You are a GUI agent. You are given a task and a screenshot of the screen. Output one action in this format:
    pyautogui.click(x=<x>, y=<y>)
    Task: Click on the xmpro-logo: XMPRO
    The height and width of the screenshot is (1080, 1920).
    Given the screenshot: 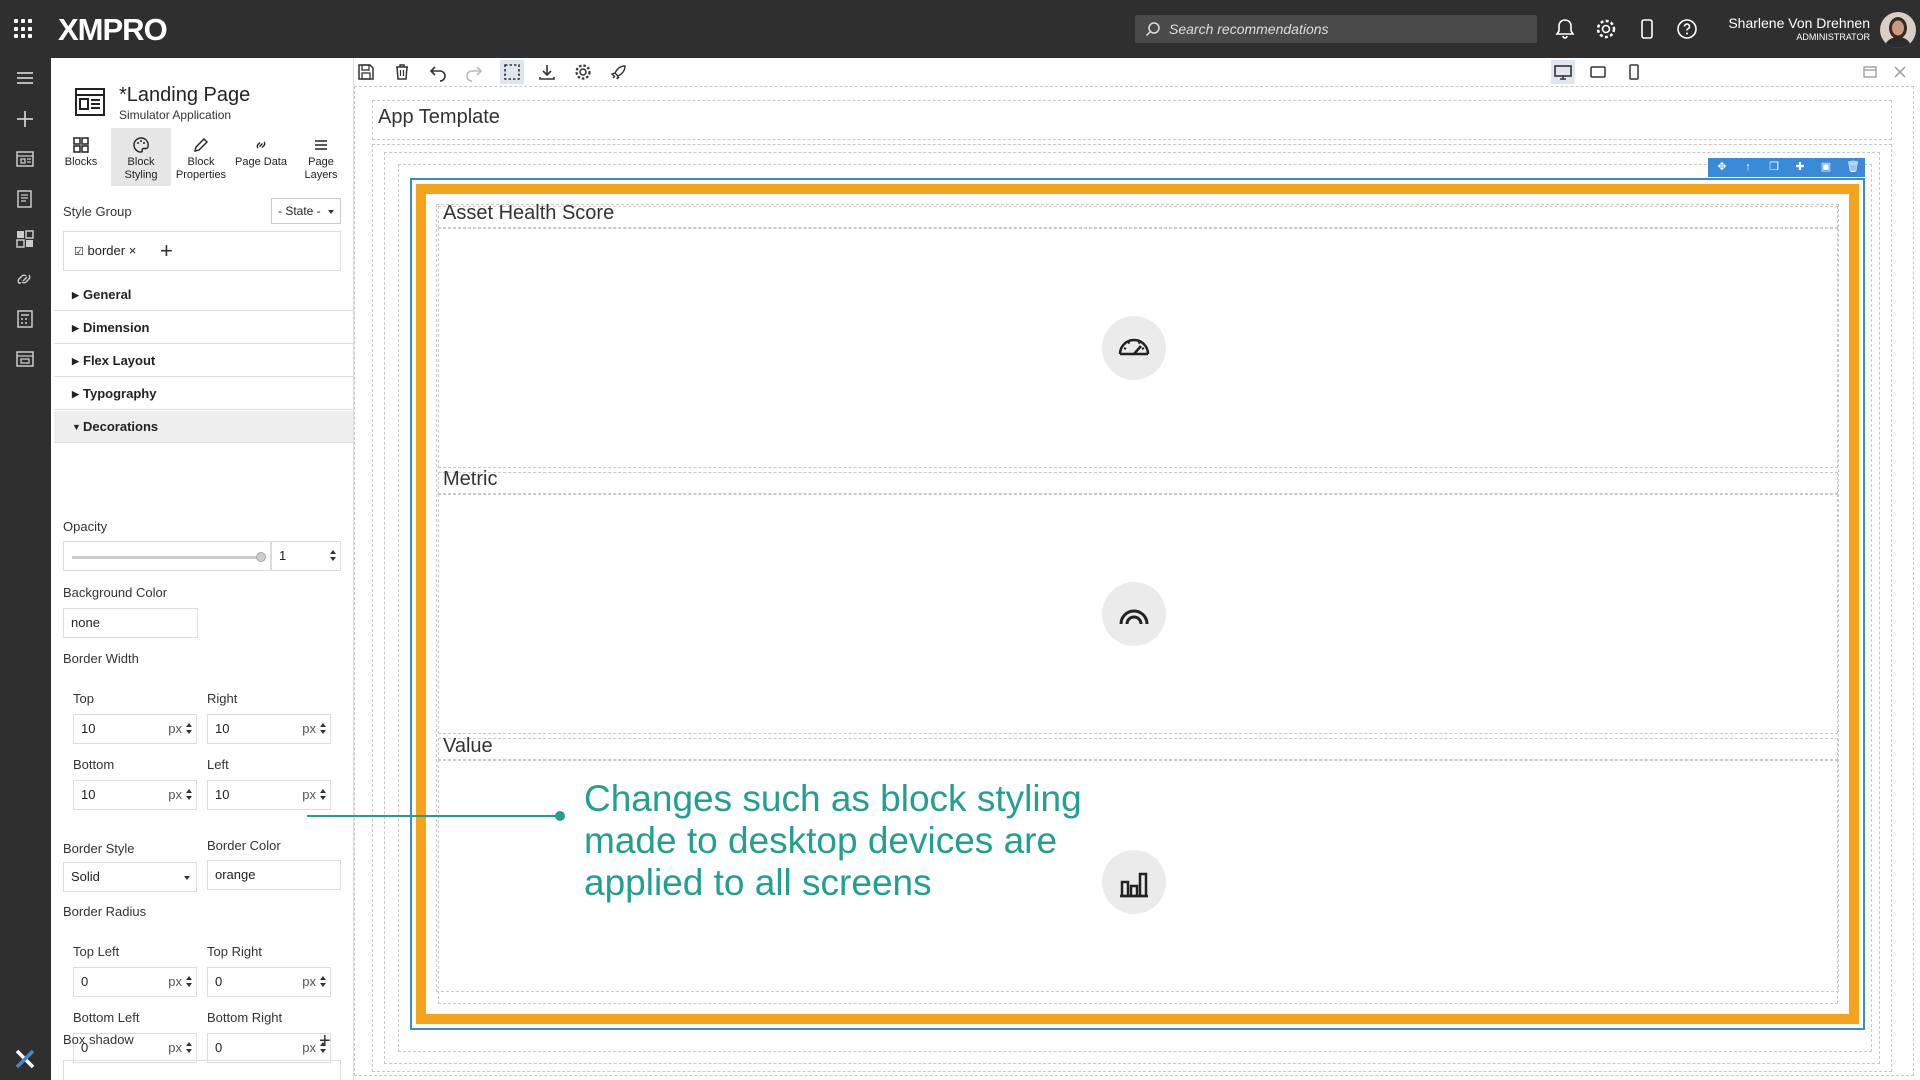 What is the action you would take?
    pyautogui.click(x=113, y=30)
    